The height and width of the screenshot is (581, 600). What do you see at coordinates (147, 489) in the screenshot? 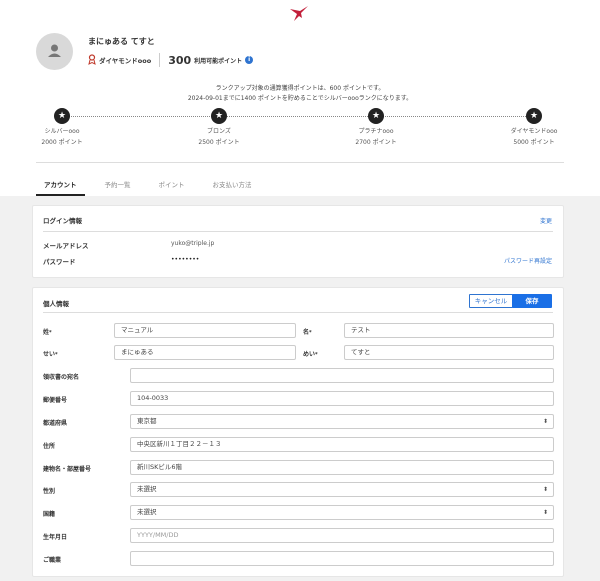
I see `gender-value: 未選択` at bounding box center [147, 489].